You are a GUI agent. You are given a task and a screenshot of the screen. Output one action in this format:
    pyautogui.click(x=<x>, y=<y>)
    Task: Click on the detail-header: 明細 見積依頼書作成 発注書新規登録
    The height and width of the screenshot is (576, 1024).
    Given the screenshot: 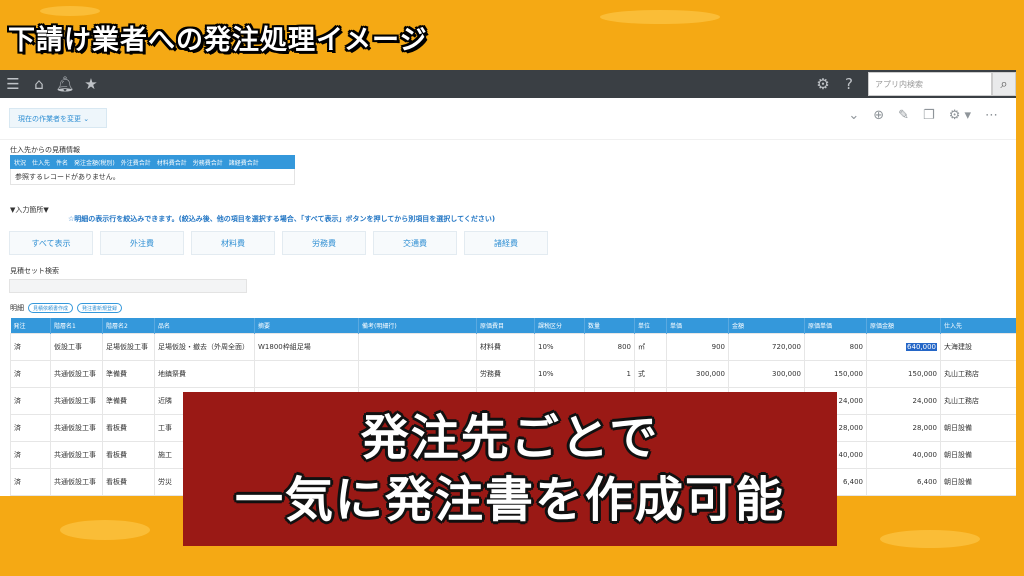 What is the action you would take?
    pyautogui.click(x=66, y=308)
    